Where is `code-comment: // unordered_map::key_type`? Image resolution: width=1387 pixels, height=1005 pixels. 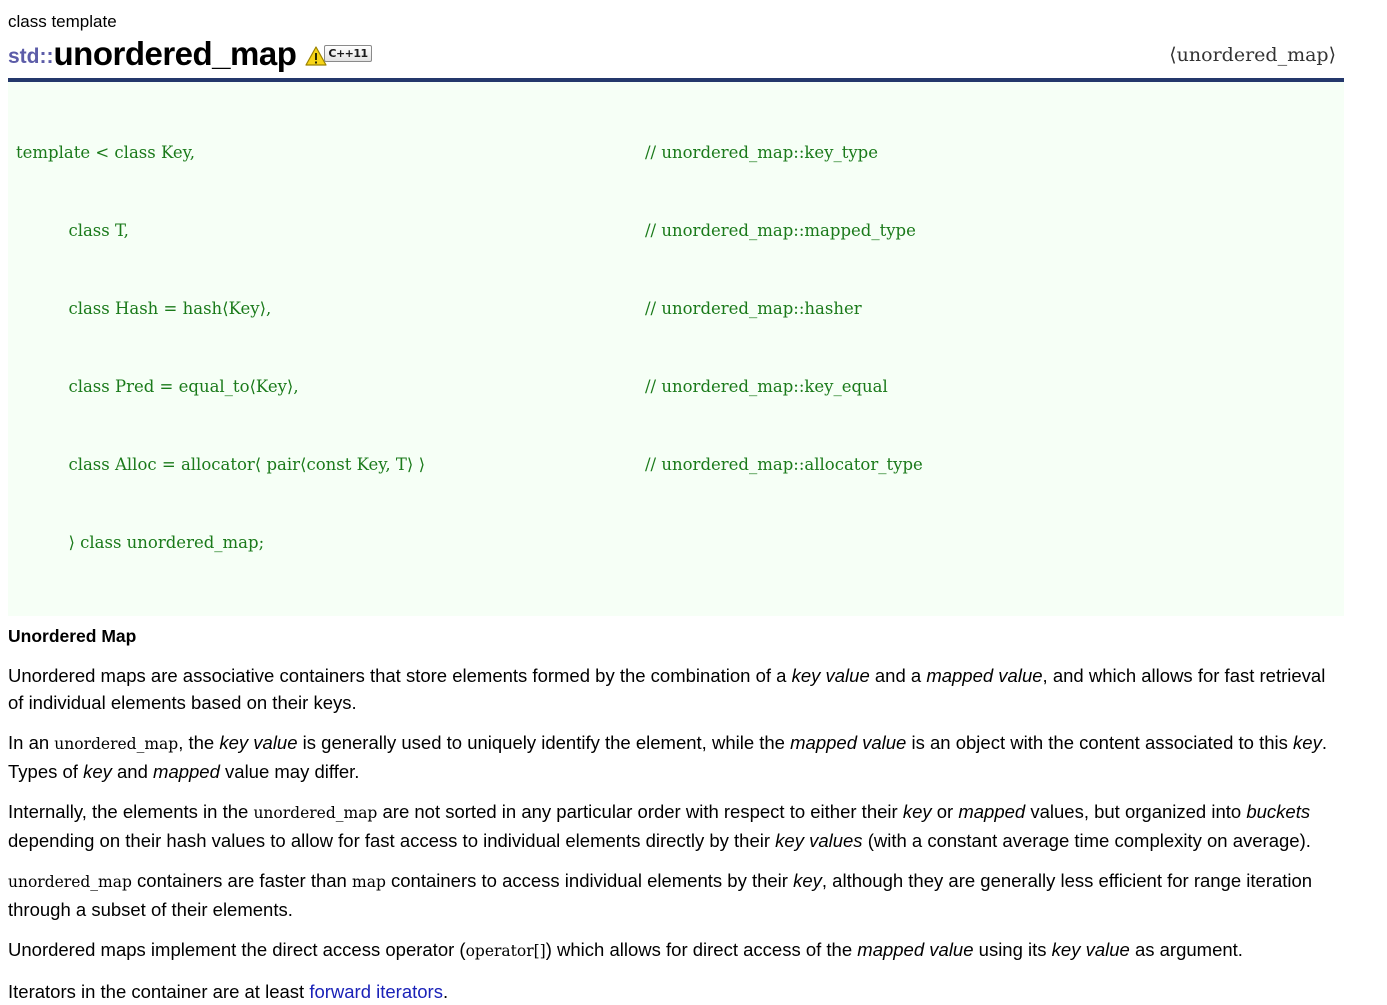 code-comment: // unordered_map::key_type is located at coordinates (762, 152).